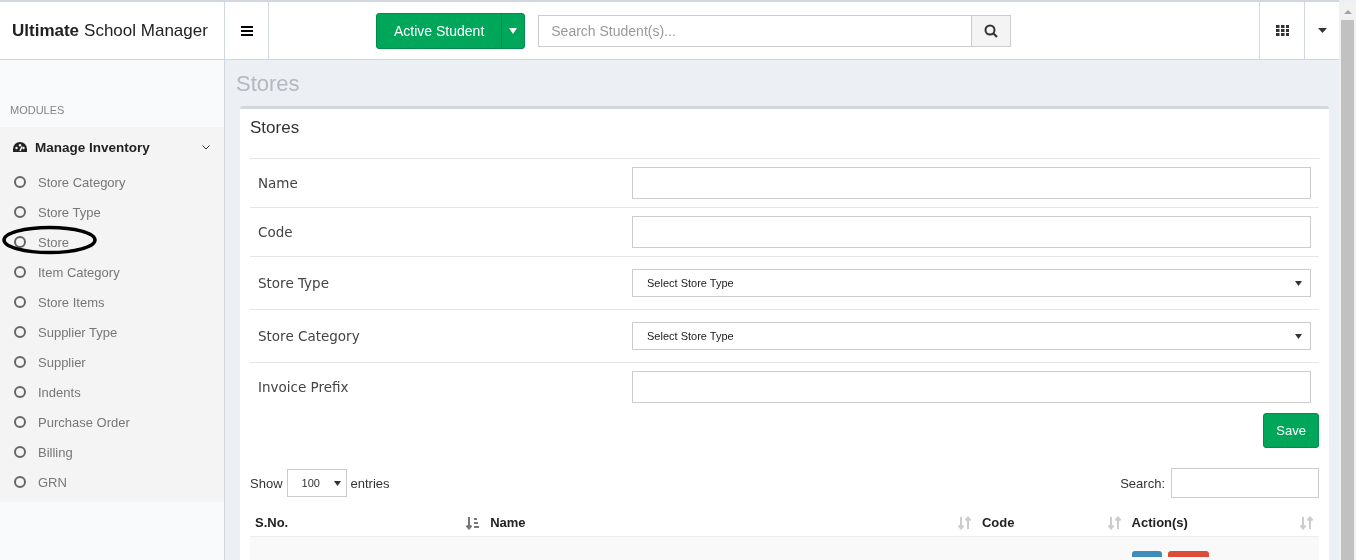 The width and height of the screenshot is (1356, 560). I want to click on page-title: Stores, so click(268, 84).